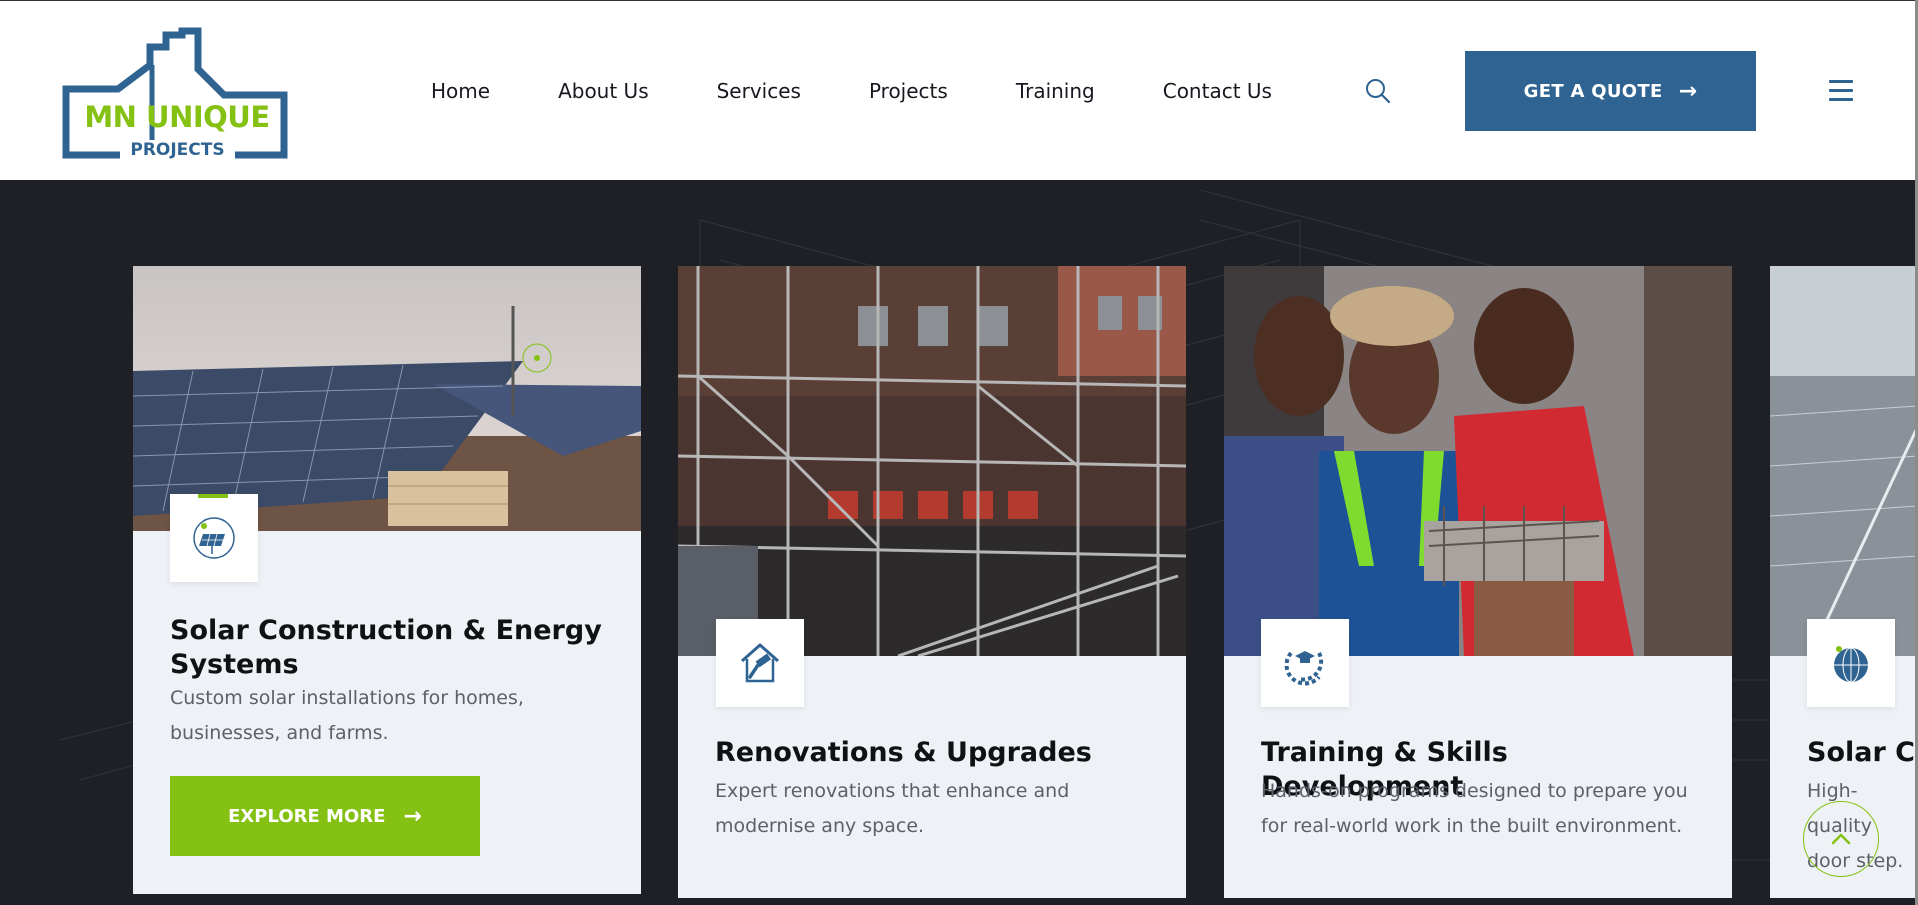 The image size is (1918, 905). I want to click on site-logo: MN UNIQUE PROJECTS, so click(175, 93).